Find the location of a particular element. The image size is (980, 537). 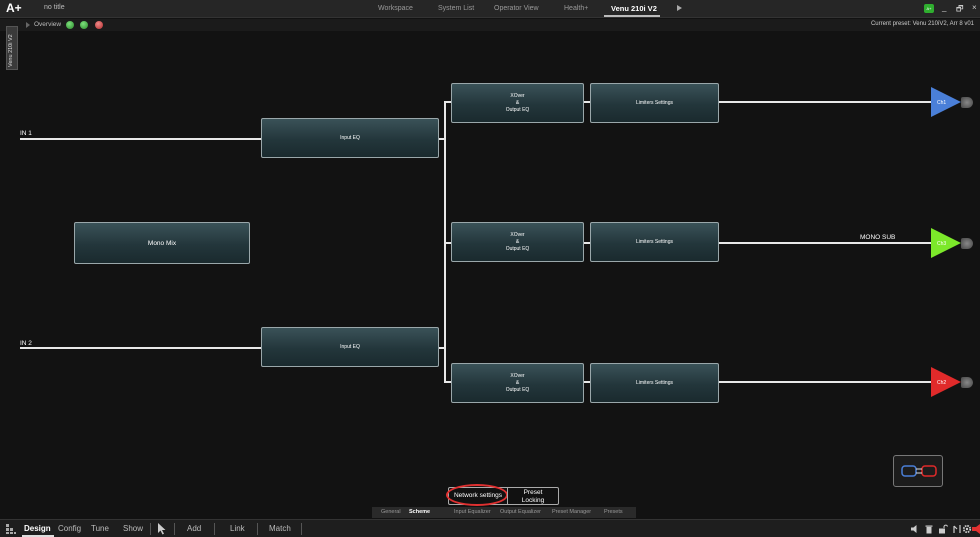

xover-output-eq-2-block: XOver & Output EQ is located at coordinates (517, 242).